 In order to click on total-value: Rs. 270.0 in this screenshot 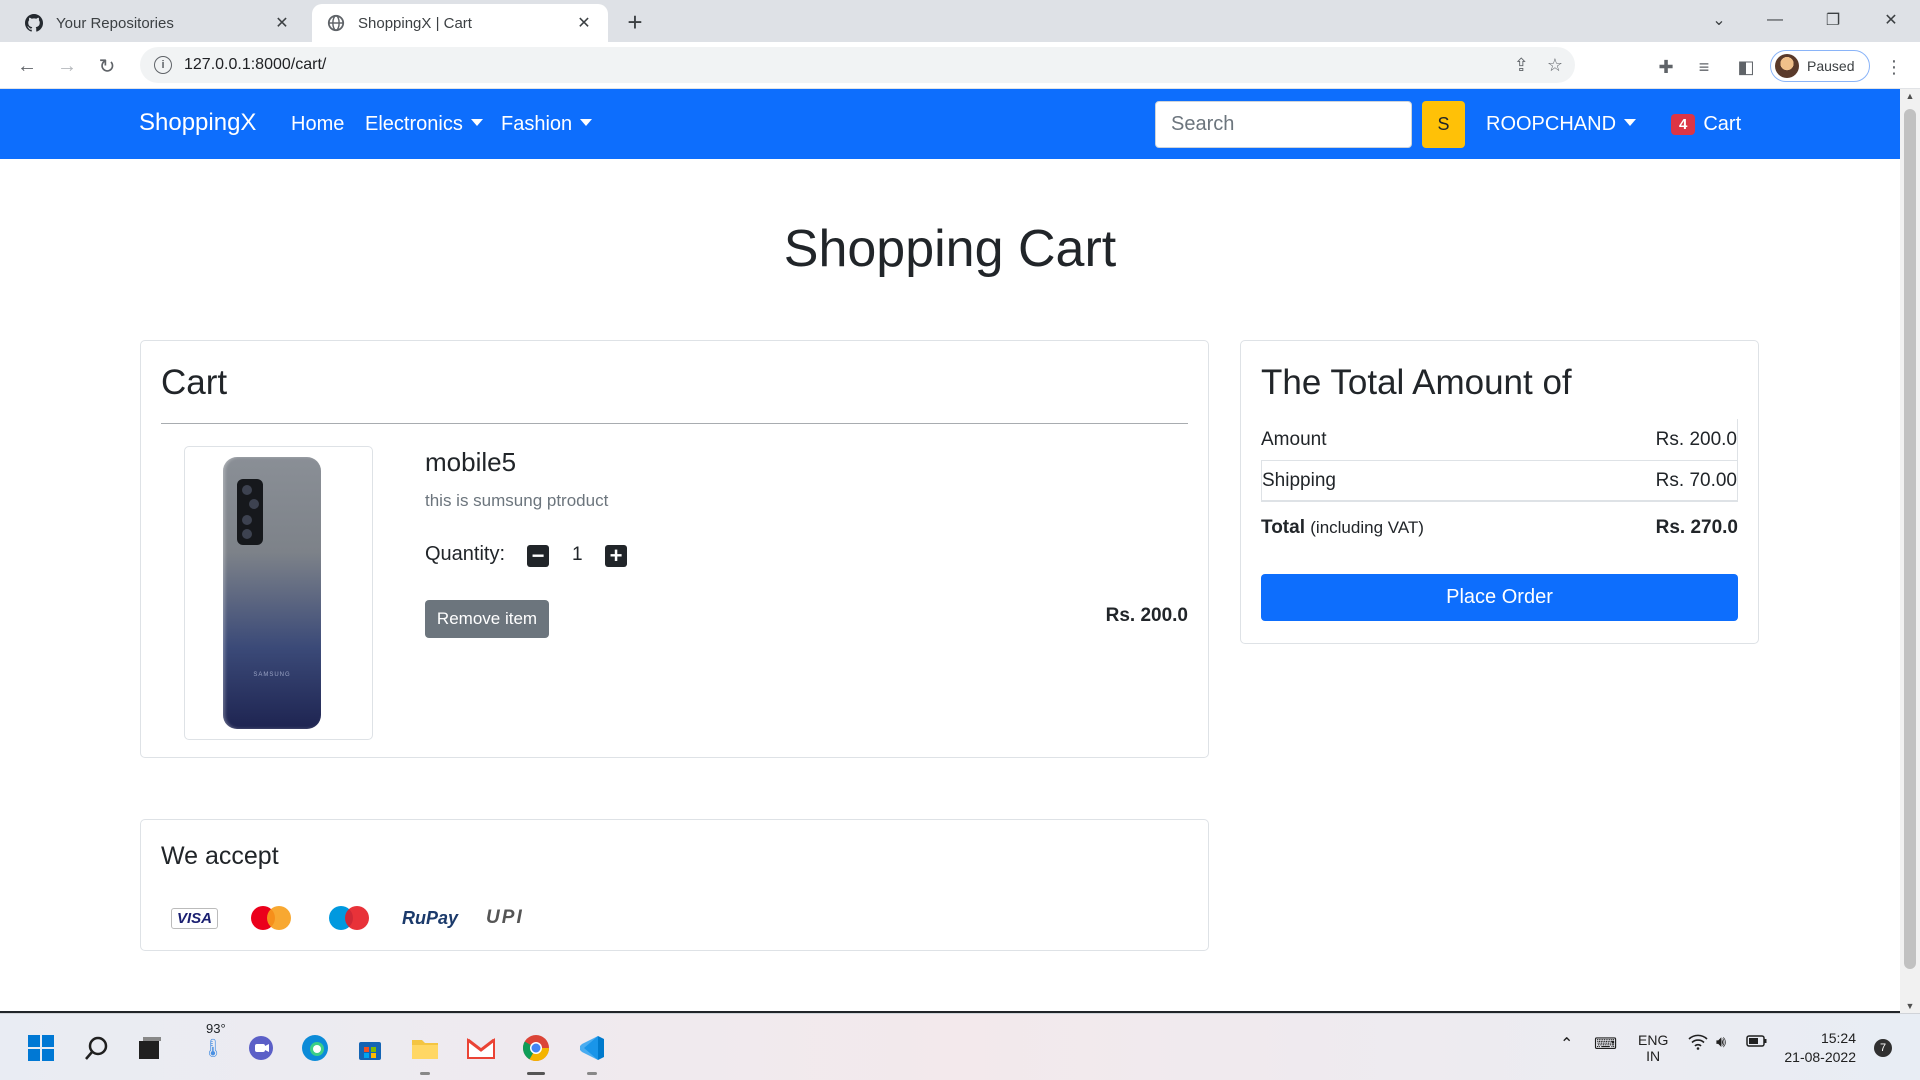, I will do `click(1696, 527)`.